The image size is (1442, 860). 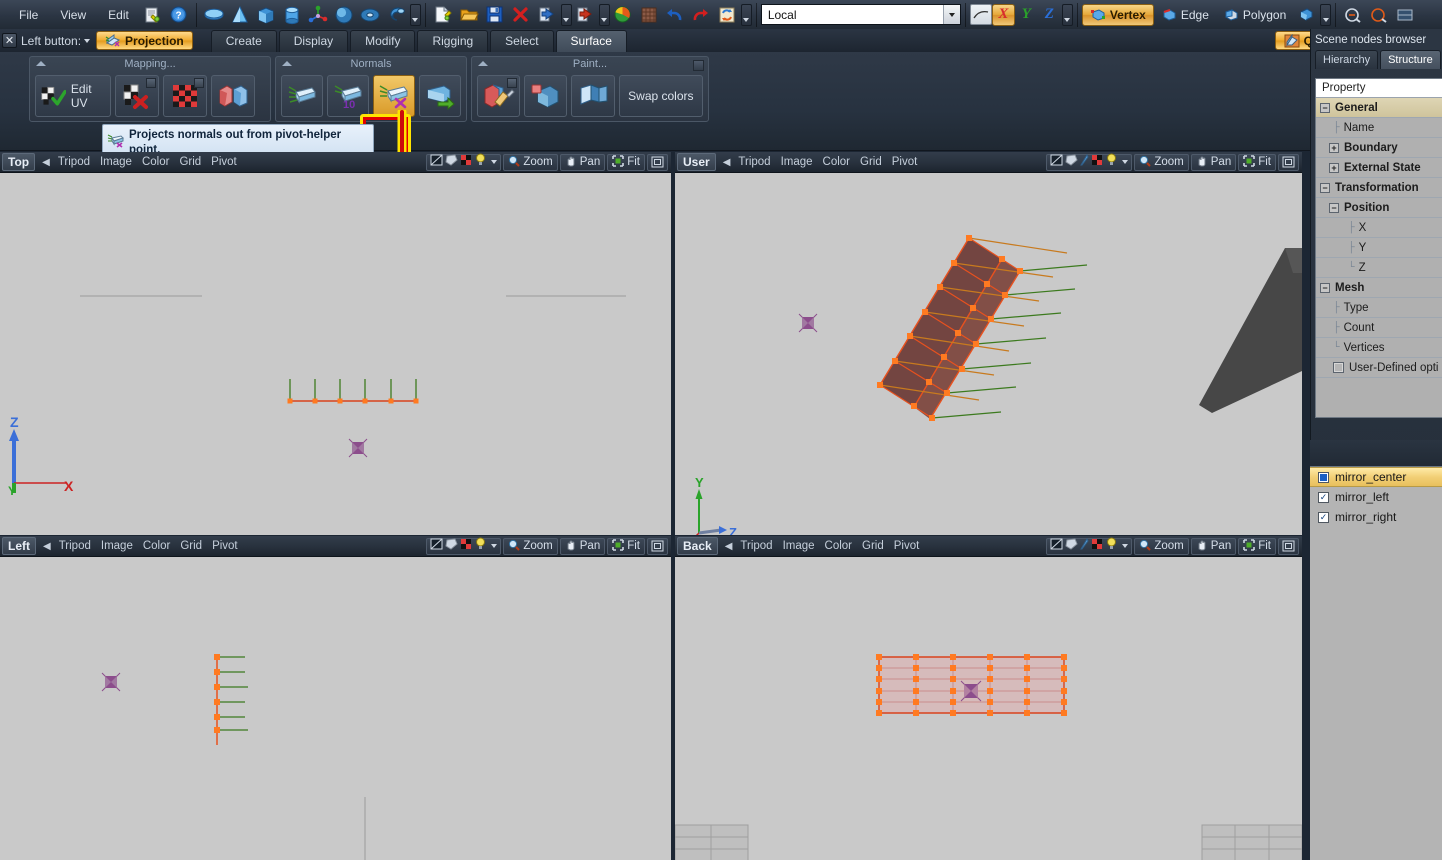 What do you see at coordinates (440, 95) in the screenshot?
I see `flip-normals-button` at bounding box center [440, 95].